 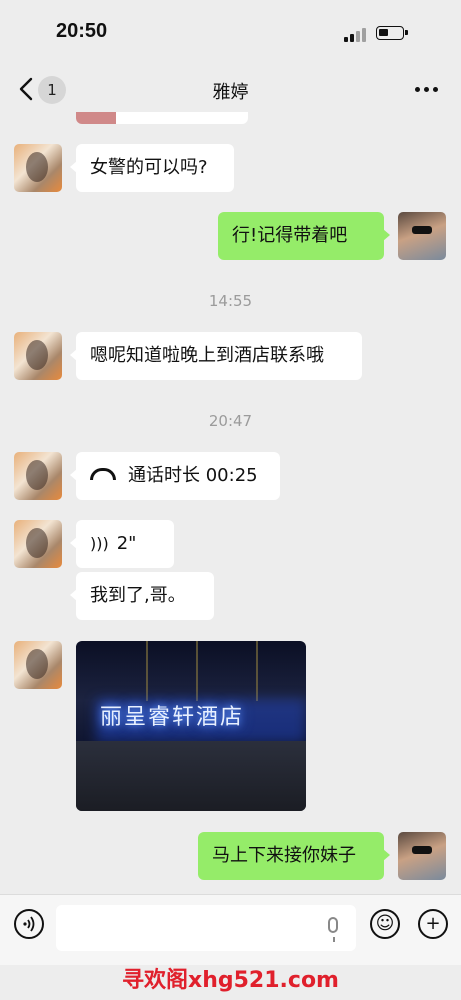 I want to click on input-bar: ☺ +, so click(x=230, y=929).